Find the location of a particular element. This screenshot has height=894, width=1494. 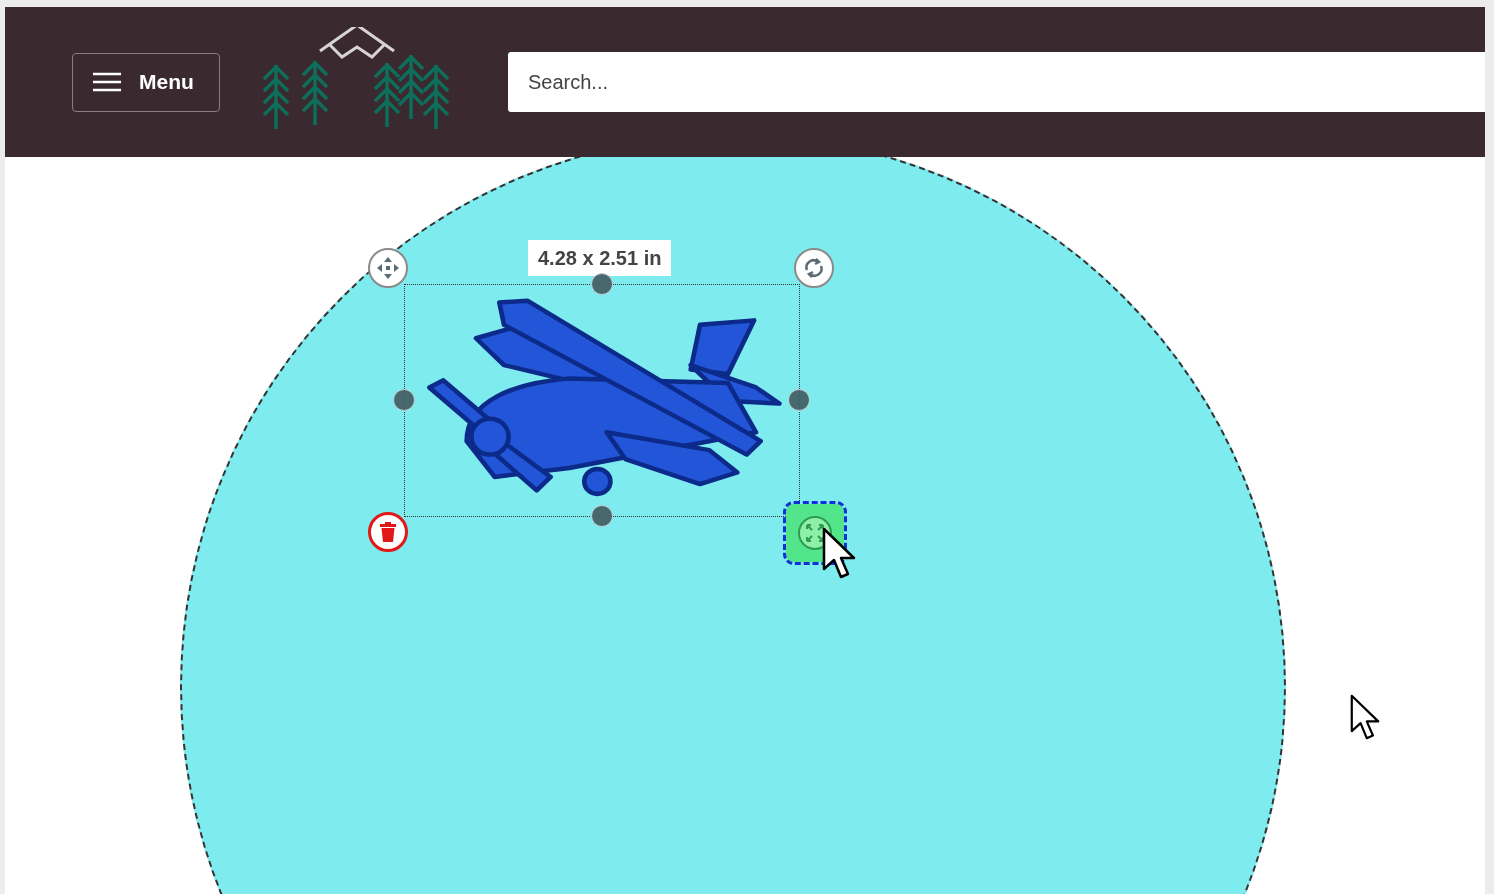

menu-button: Menu is located at coordinates (146, 82).